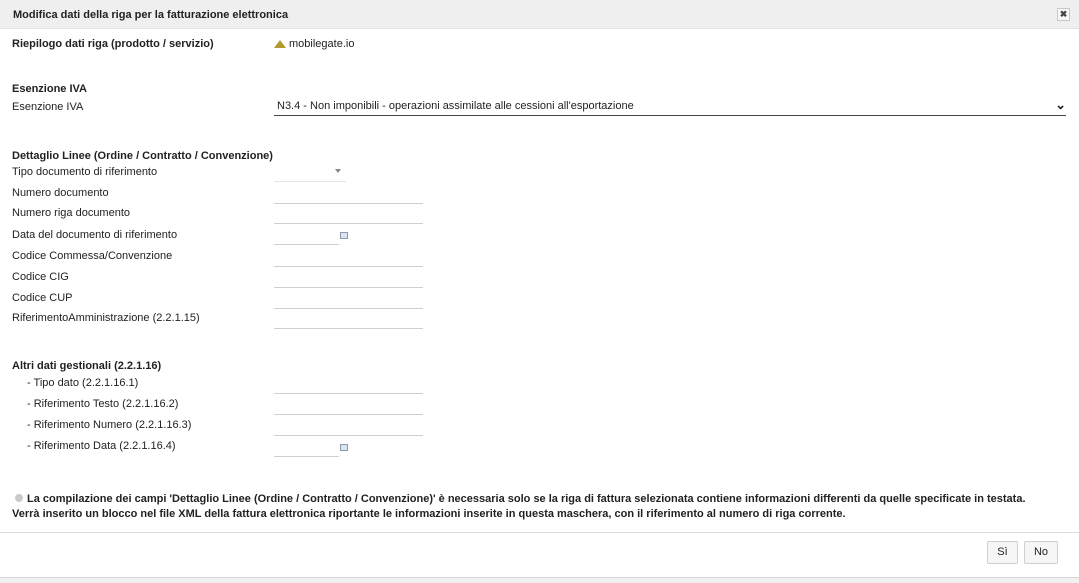  I want to click on tipo-documento-select, so click(310, 173).